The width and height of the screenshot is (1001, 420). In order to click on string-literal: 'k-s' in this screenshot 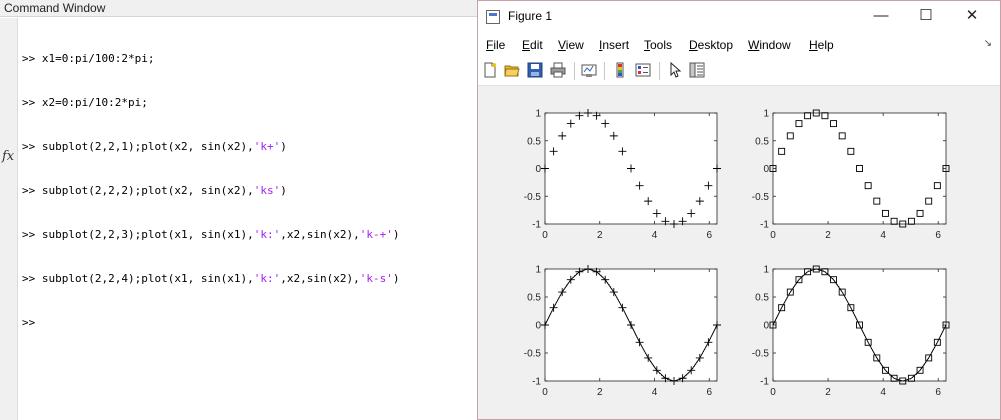, I will do `click(376, 278)`.